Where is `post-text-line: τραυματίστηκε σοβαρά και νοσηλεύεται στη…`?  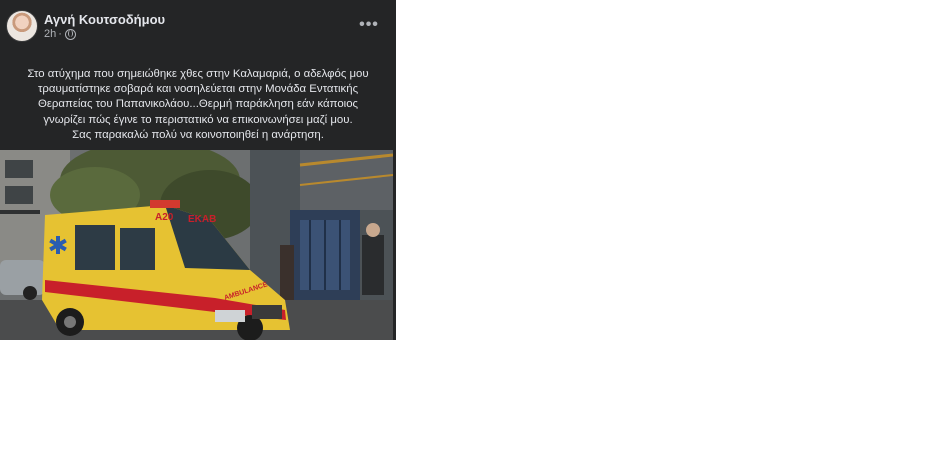 post-text-line: τραυματίστηκε σοβαρά και νοσηλεύεται στη… is located at coordinates (198, 89).